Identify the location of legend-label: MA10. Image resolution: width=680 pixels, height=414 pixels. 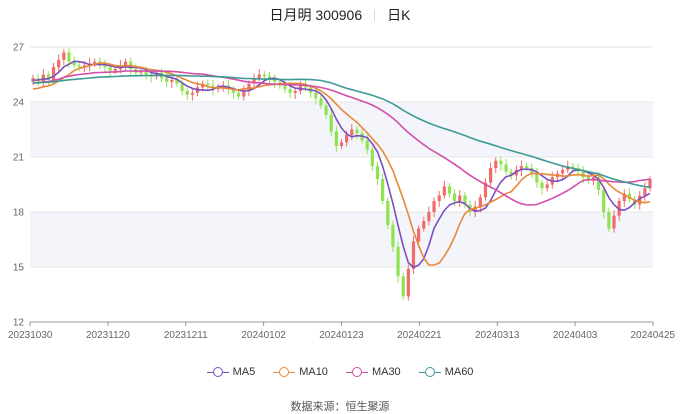
(313, 372).